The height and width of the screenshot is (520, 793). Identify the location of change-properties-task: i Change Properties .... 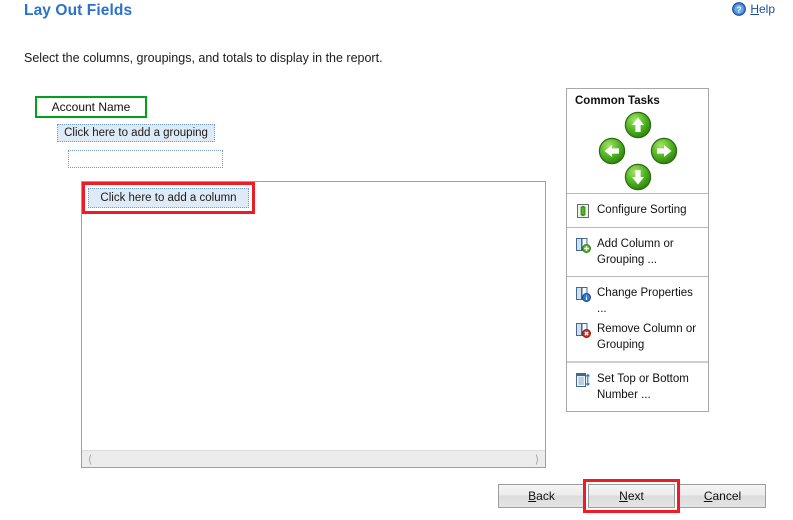
(637, 301).